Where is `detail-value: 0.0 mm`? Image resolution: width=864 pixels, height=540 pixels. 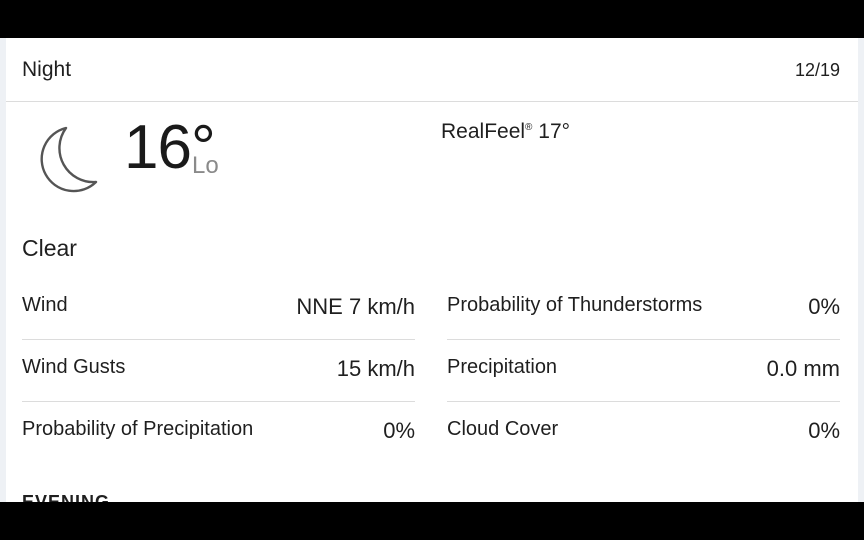 detail-value: 0.0 mm is located at coordinates (803, 368).